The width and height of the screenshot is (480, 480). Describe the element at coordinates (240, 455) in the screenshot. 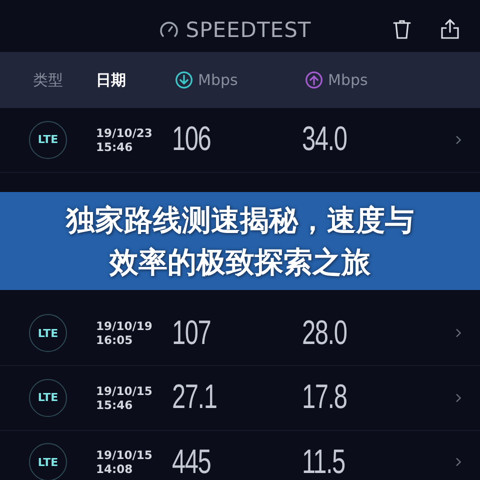

I see `result-row: LTE 19/10/15 14:08 445 11.5` at that location.